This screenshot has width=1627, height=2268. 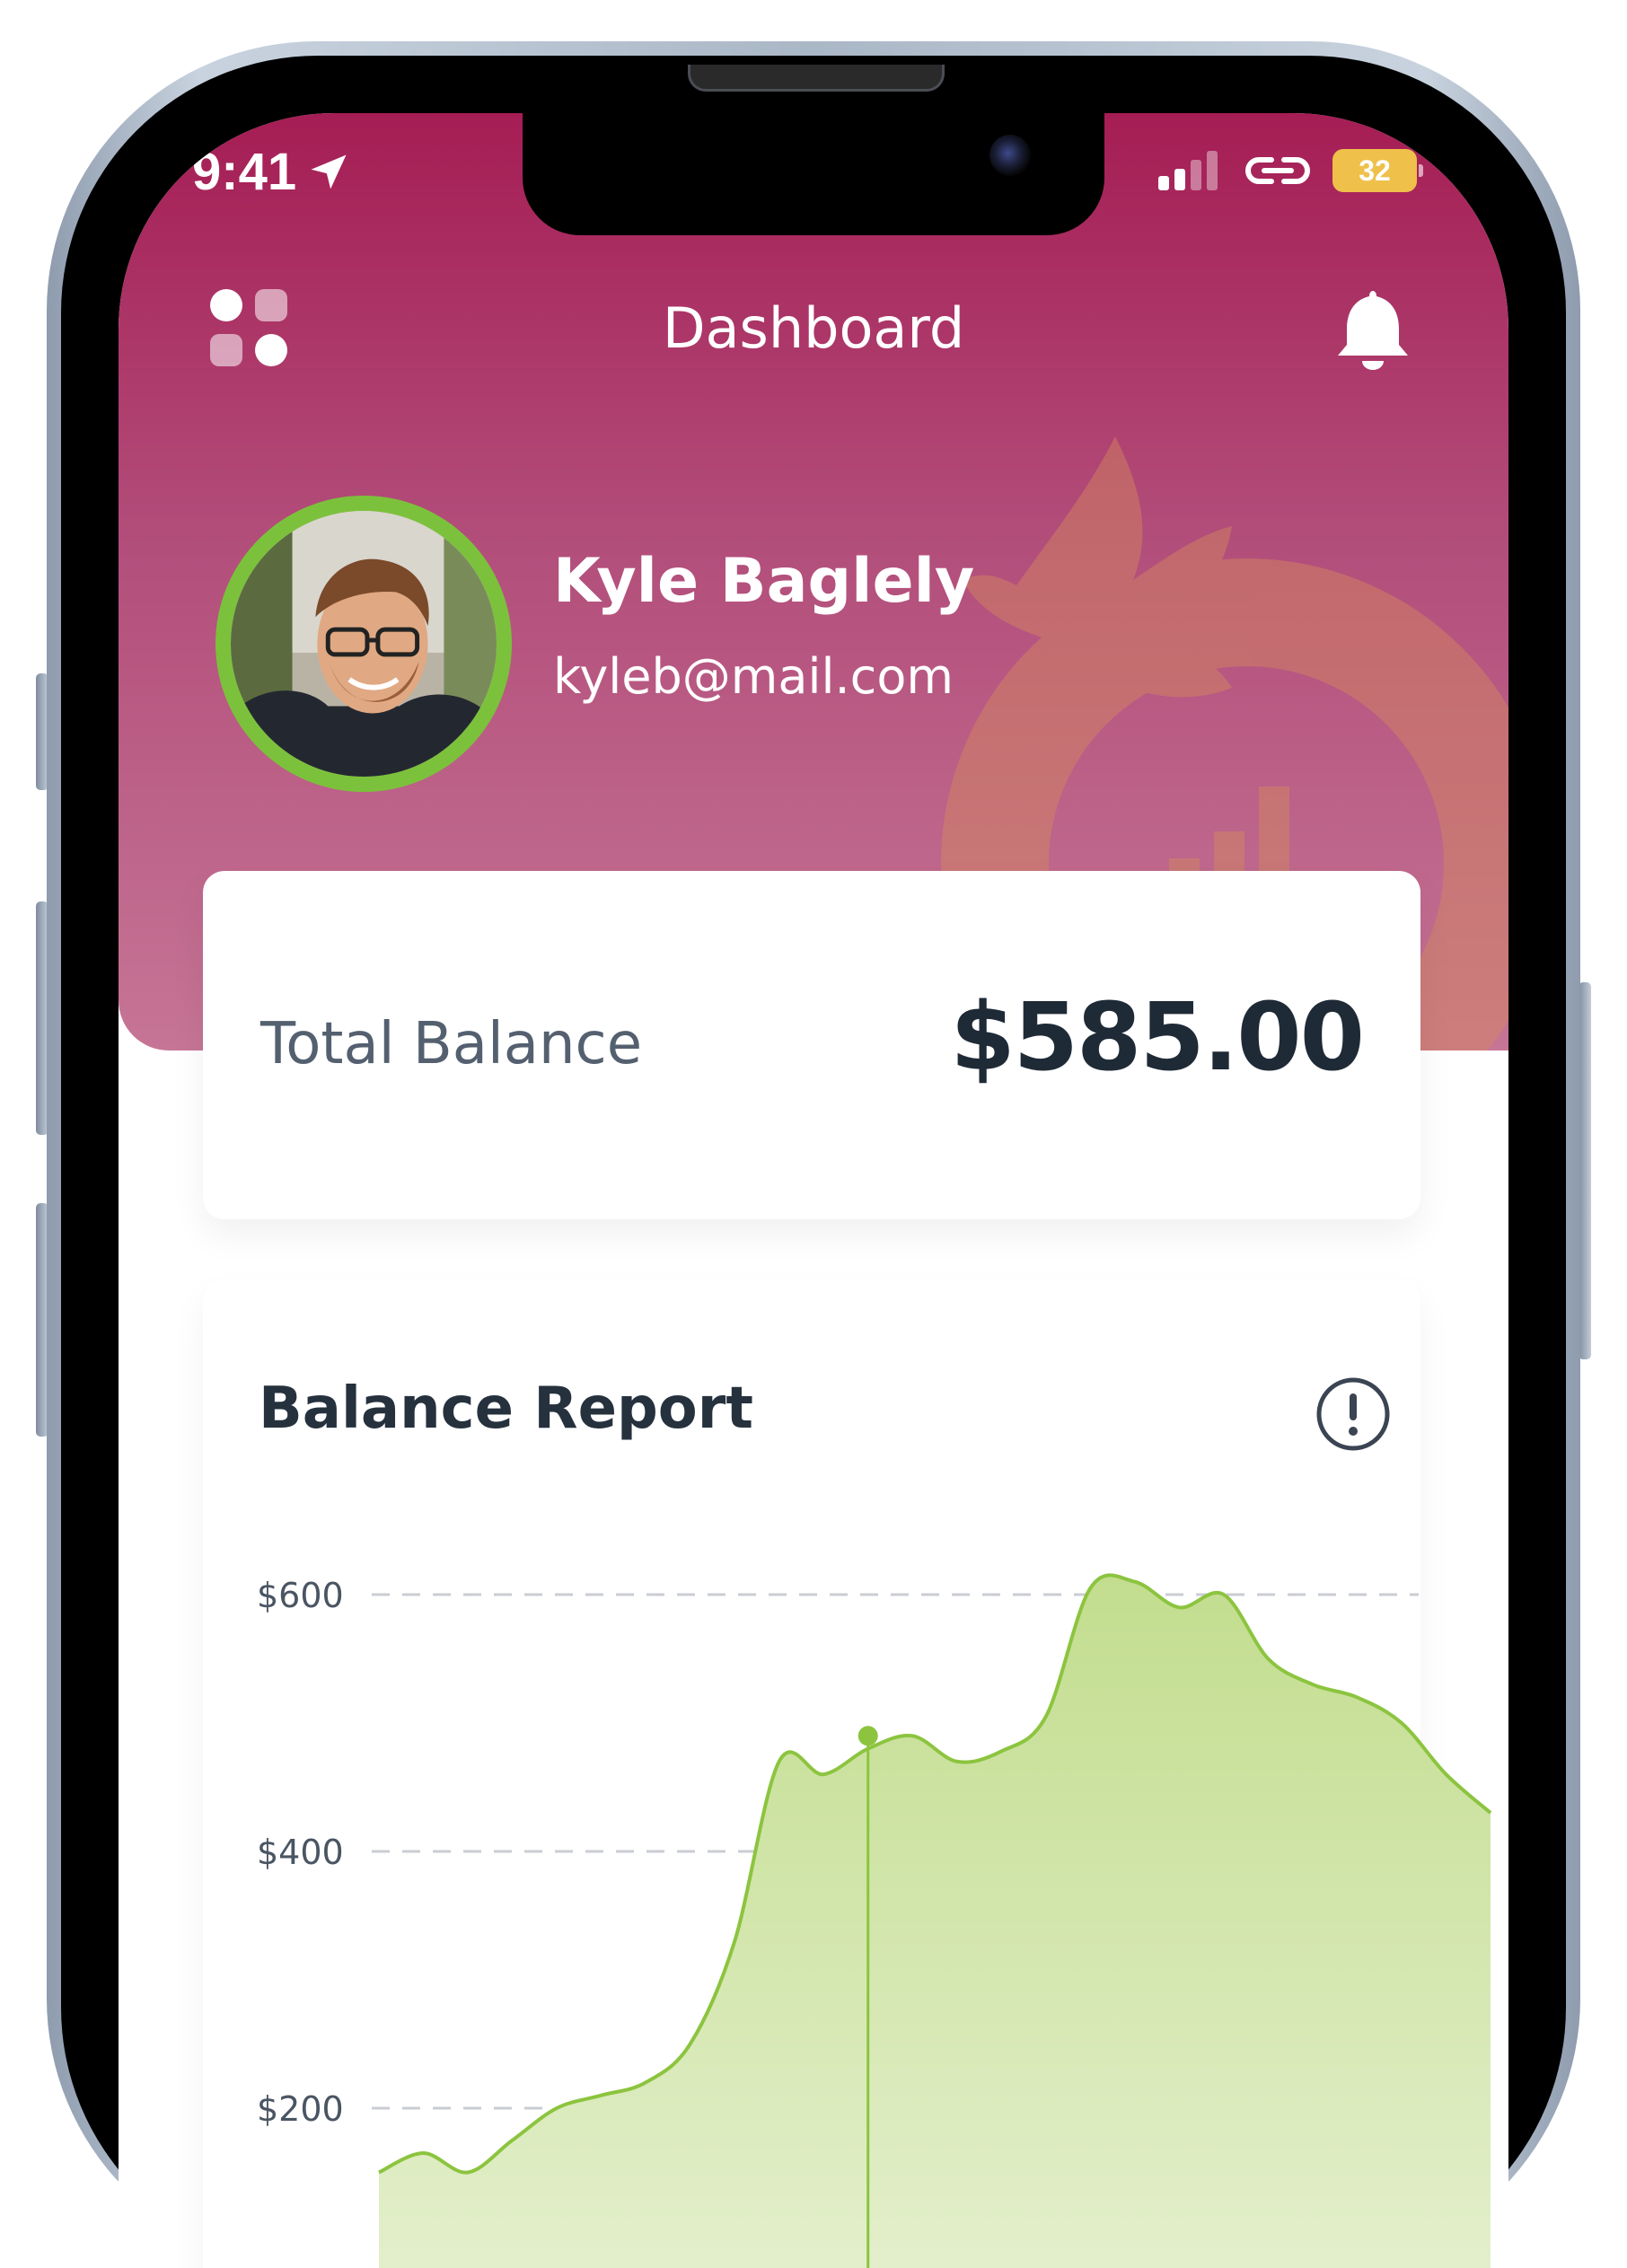 What do you see at coordinates (1375, 170) in the screenshot?
I see `battery-level: 32` at bounding box center [1375, 170].